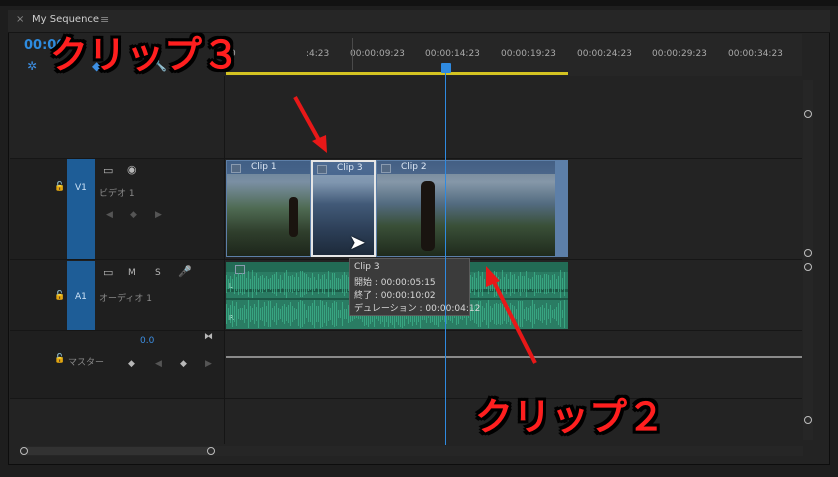 The image size is (838, 477). Describe the element at coordinates (307, 119) in the screenshot. I see `annotation-arrow-top` at that location.